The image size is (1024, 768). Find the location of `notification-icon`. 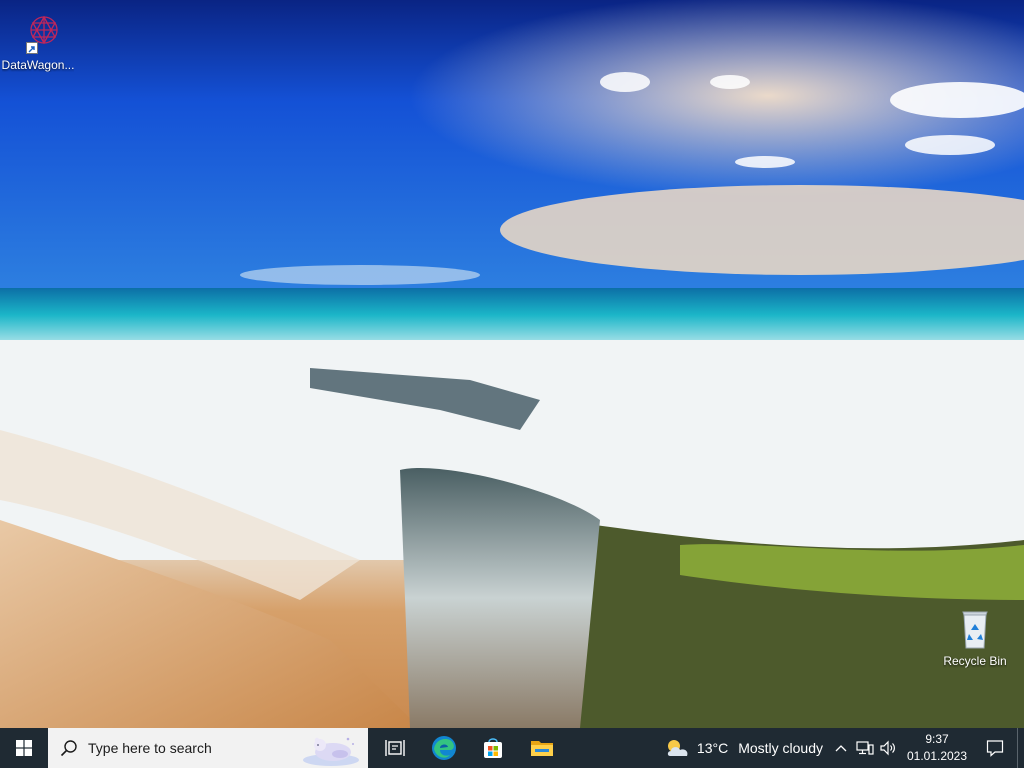

notification-icon is located at coordinates (995, 748).